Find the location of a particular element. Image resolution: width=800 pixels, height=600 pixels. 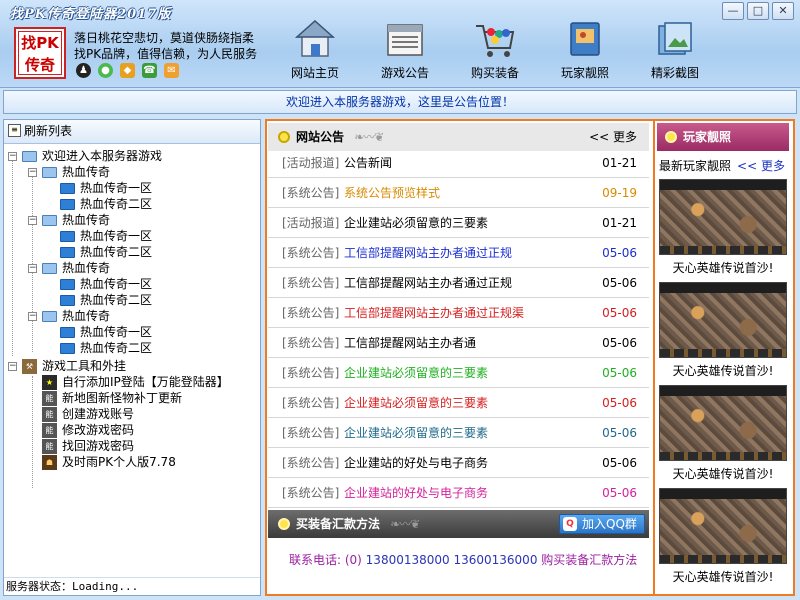

minimize-button: — is located at coordinates (733, 11).